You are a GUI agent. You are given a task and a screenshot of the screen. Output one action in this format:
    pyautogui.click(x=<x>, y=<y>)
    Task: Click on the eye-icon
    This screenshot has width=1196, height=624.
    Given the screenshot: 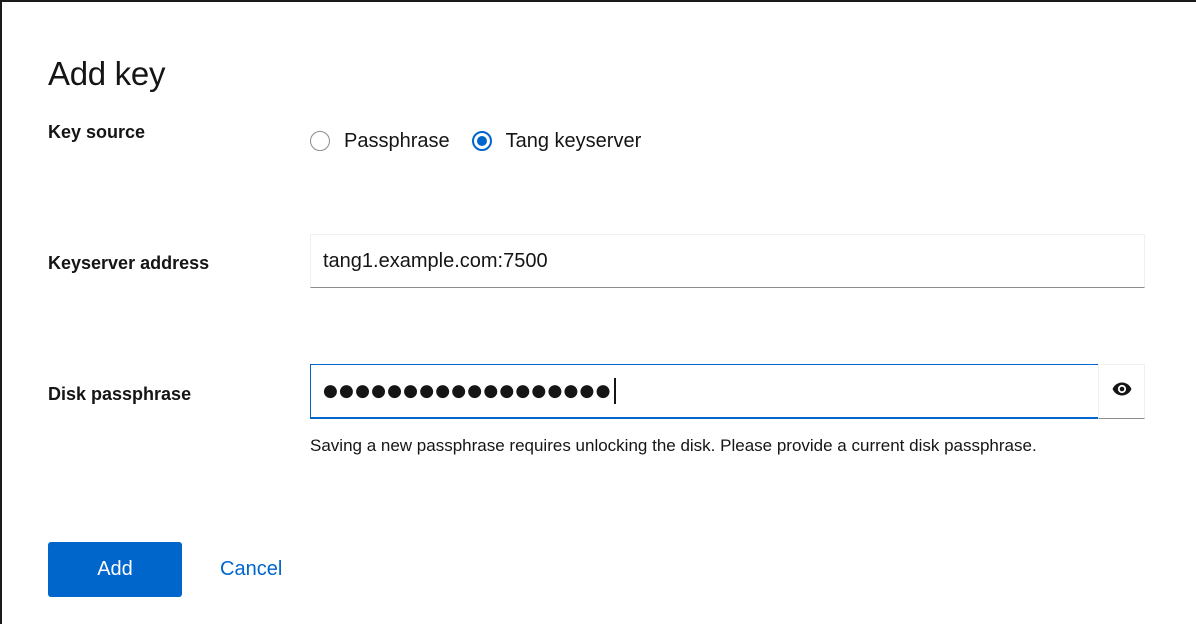 What is the action you would take?
    pyautogui.click(x=1122, y=391)
    